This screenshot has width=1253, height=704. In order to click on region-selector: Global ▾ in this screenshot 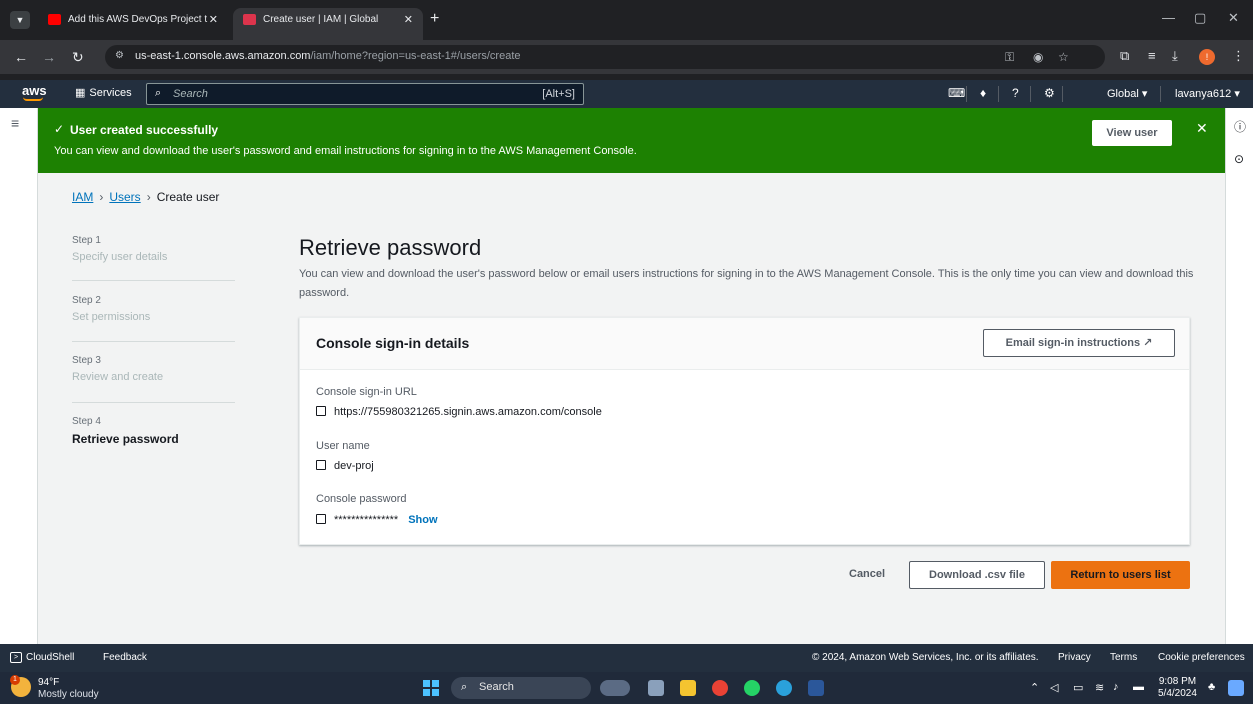, I will do `click(1127, 93)`.